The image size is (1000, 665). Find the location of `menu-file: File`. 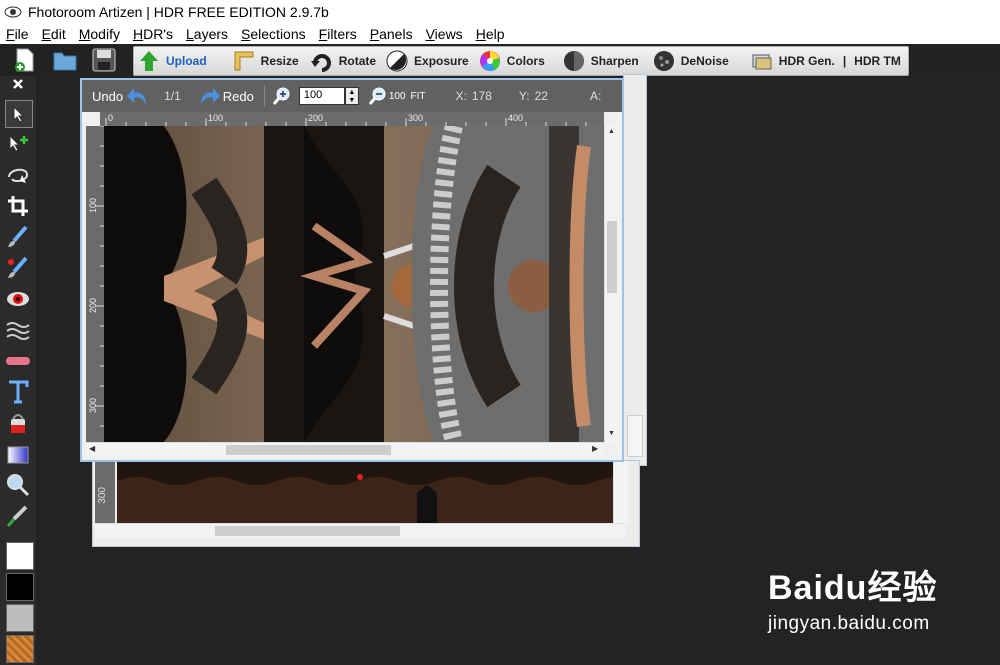

menu-file: File is located at coordinates (17, 34).